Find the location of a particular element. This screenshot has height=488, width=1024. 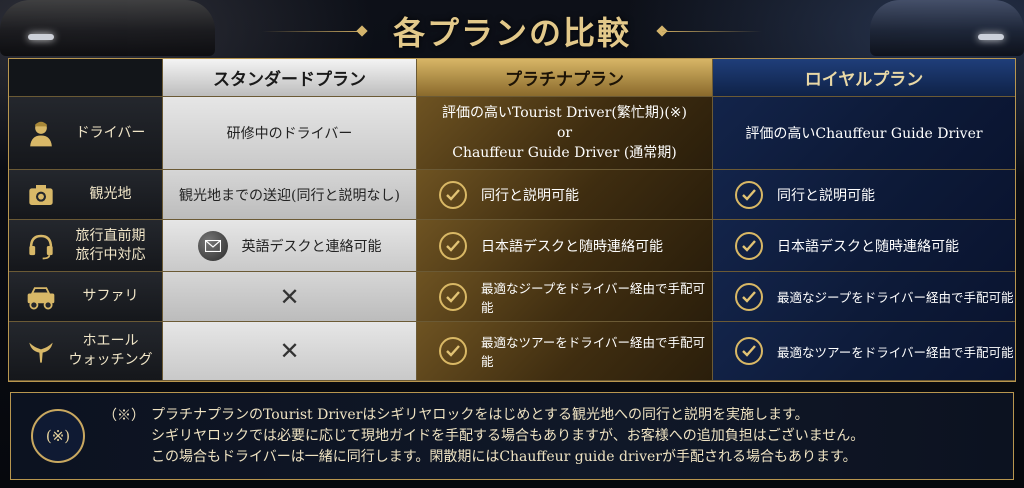

cell-text: 評価の高いChauffeur Guide Driver is located at coordinates (864, 134).